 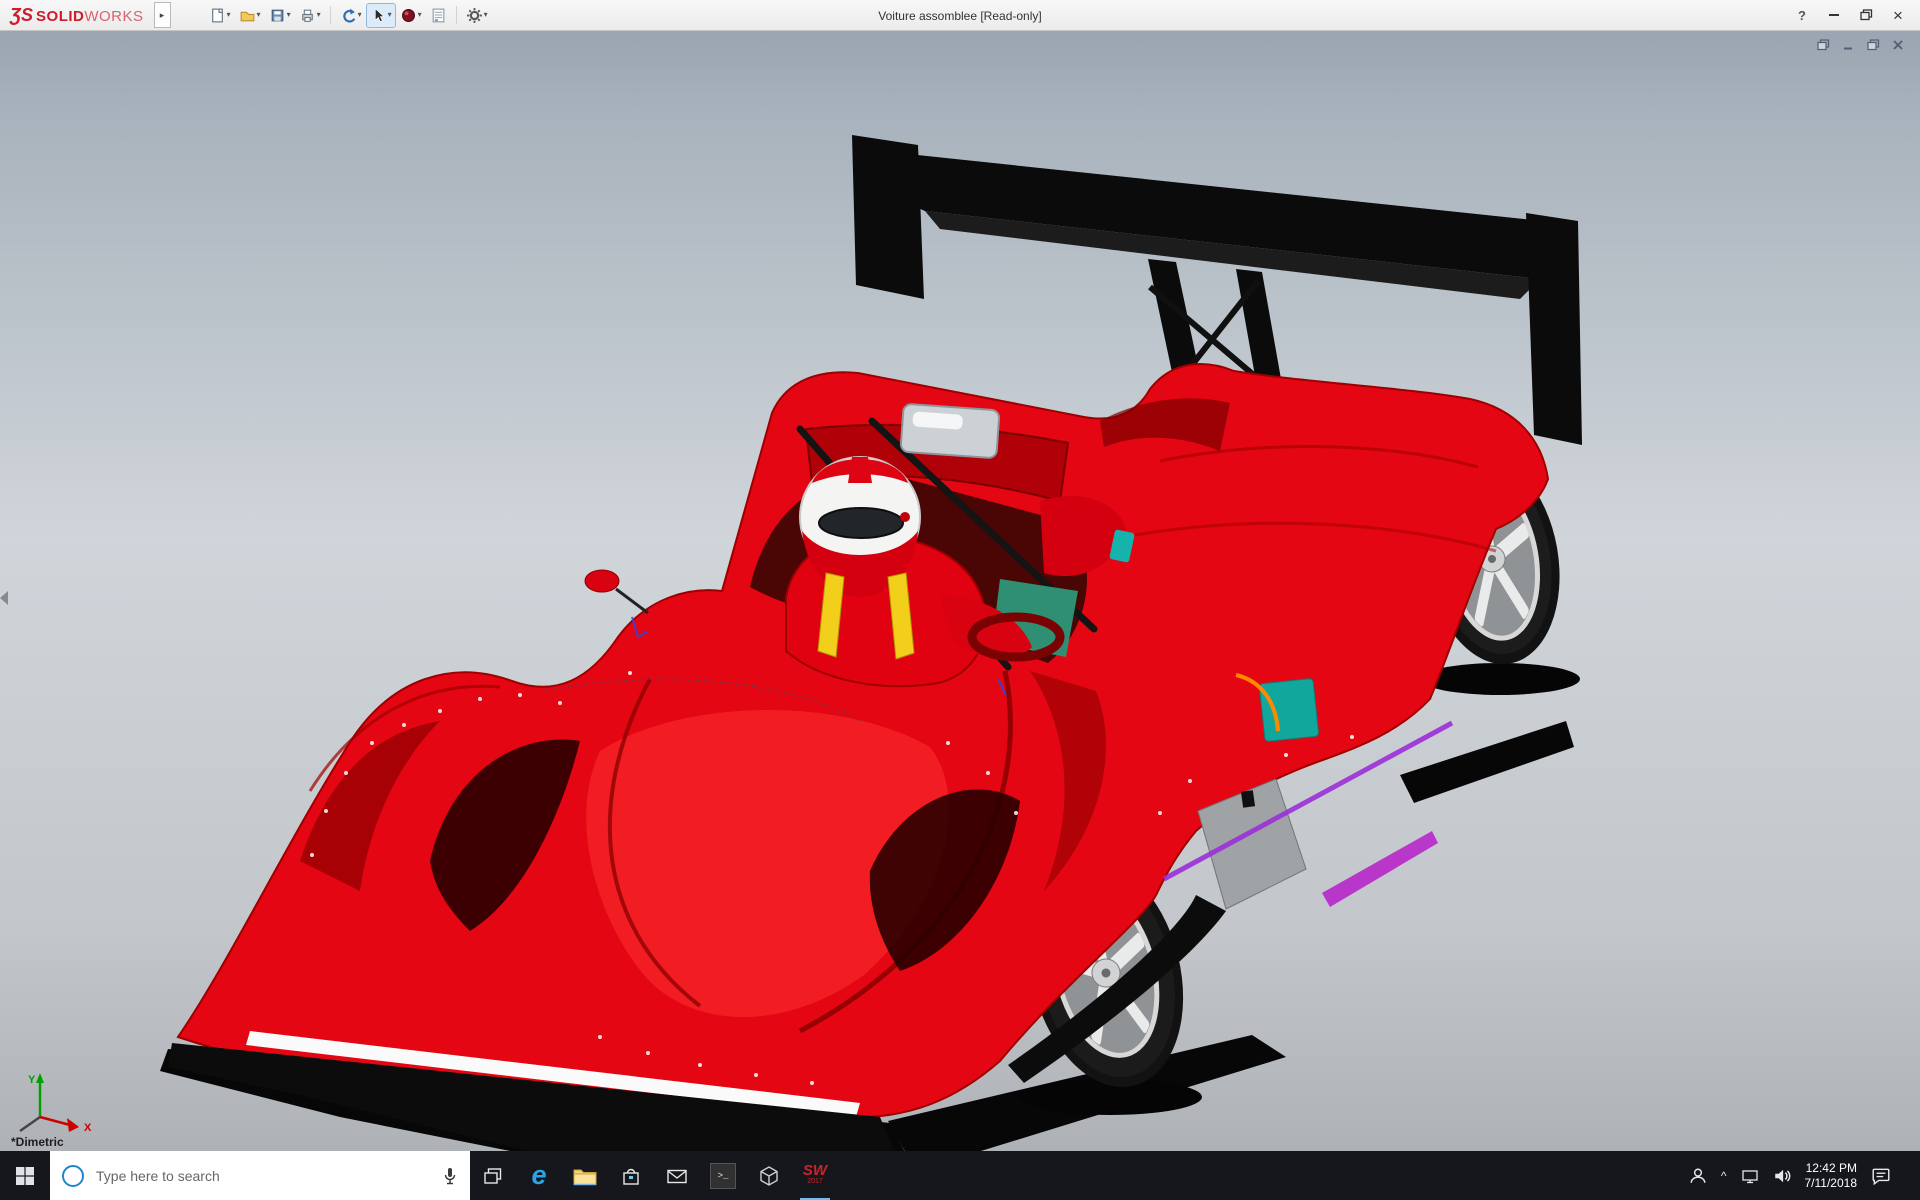 I want to click on window-controls: ? ×, so click(x=1853, y=15).